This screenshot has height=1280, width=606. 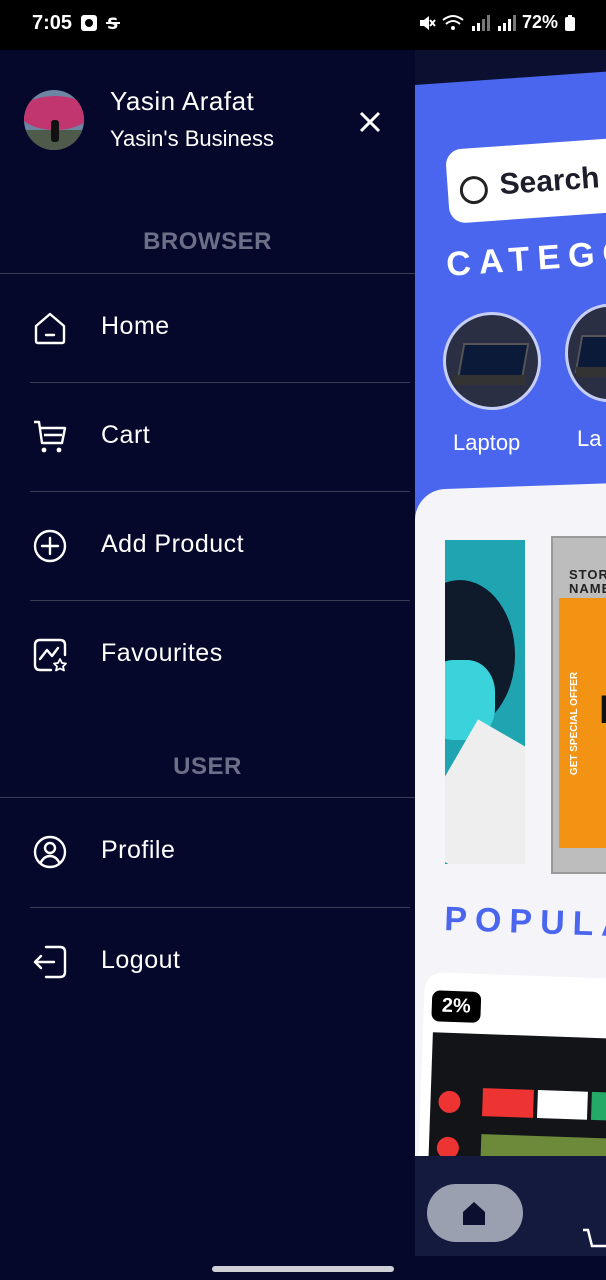 I want to click on home-filled-icon, so click(x=474, y=1213).